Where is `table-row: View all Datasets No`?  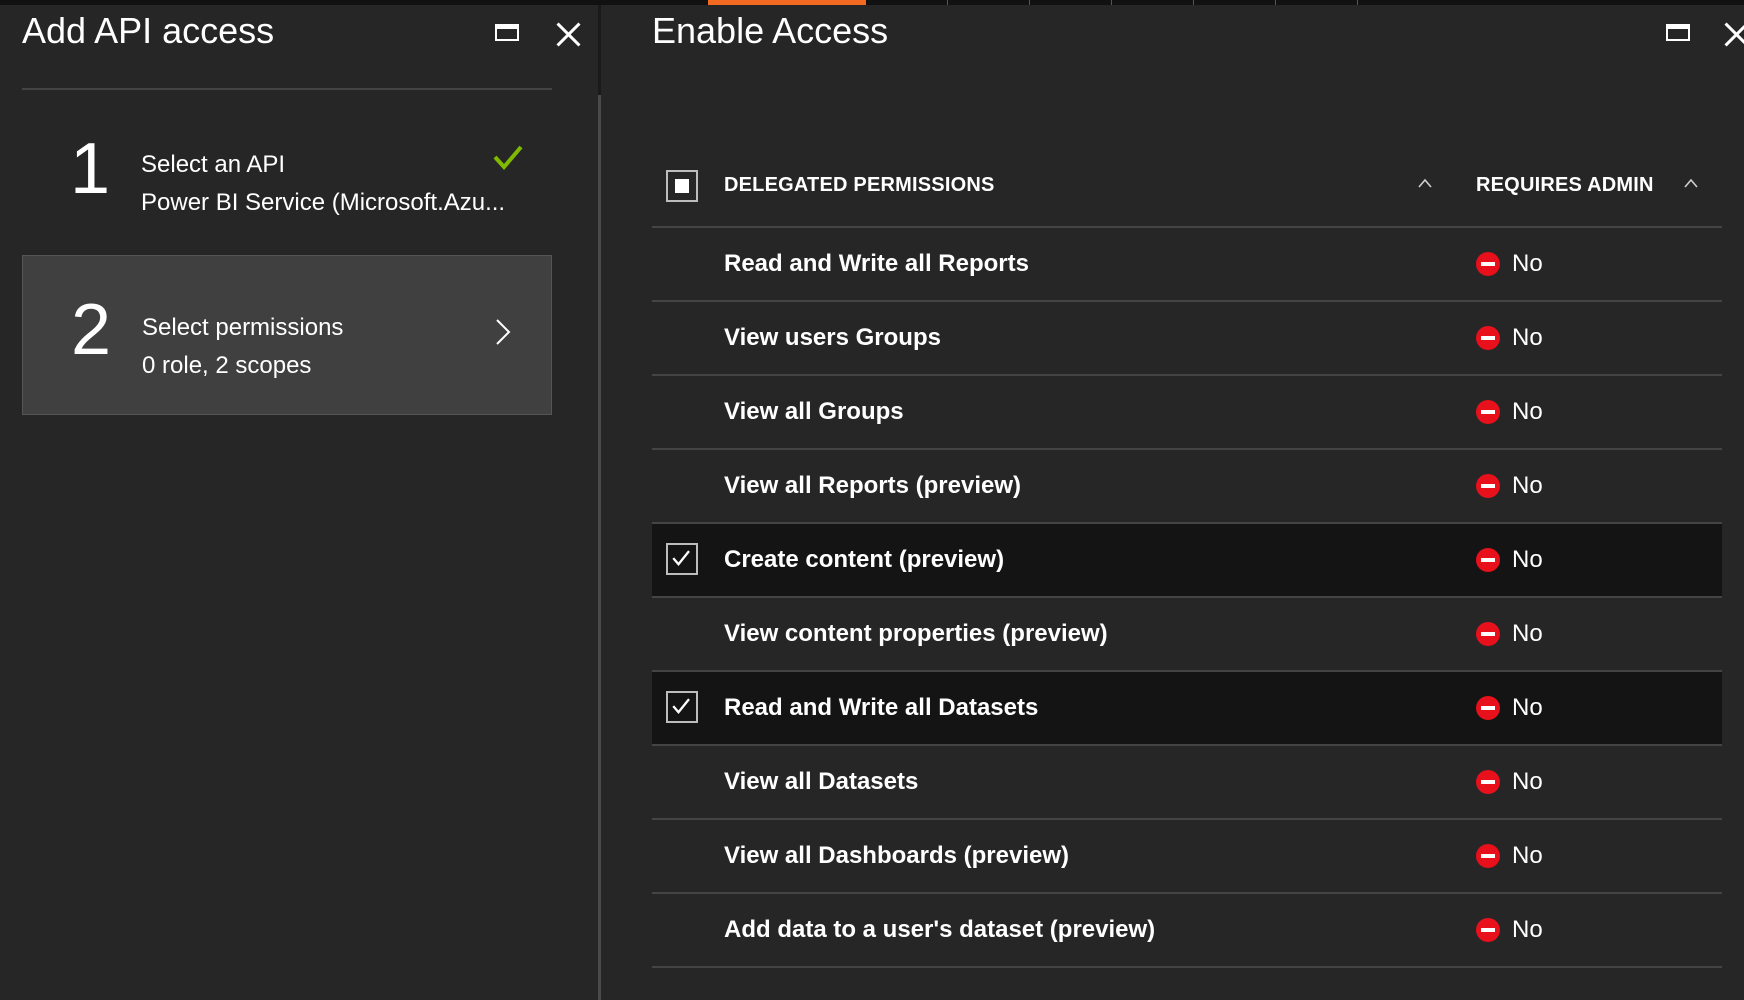 table-row: View all Datasets No is located at coordinates (1187, 783).